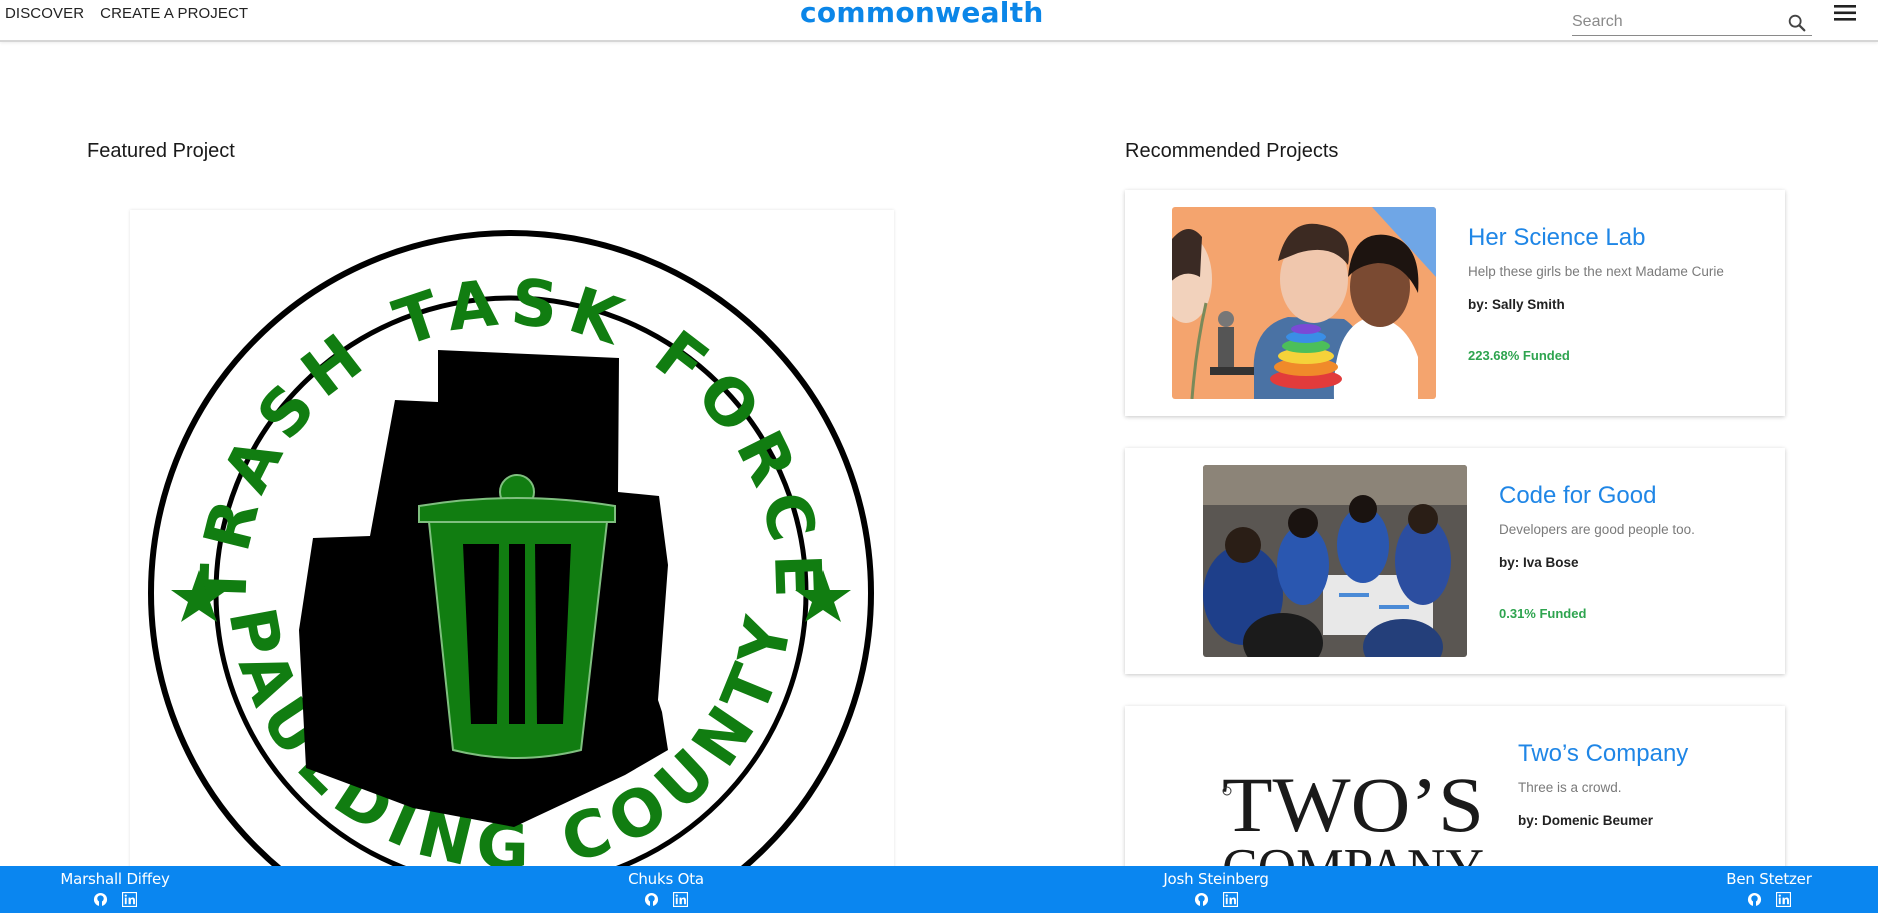 The image size is (1878, 913). I want to click on project-author: by: Domenic Beumer, so click(1586, 820).